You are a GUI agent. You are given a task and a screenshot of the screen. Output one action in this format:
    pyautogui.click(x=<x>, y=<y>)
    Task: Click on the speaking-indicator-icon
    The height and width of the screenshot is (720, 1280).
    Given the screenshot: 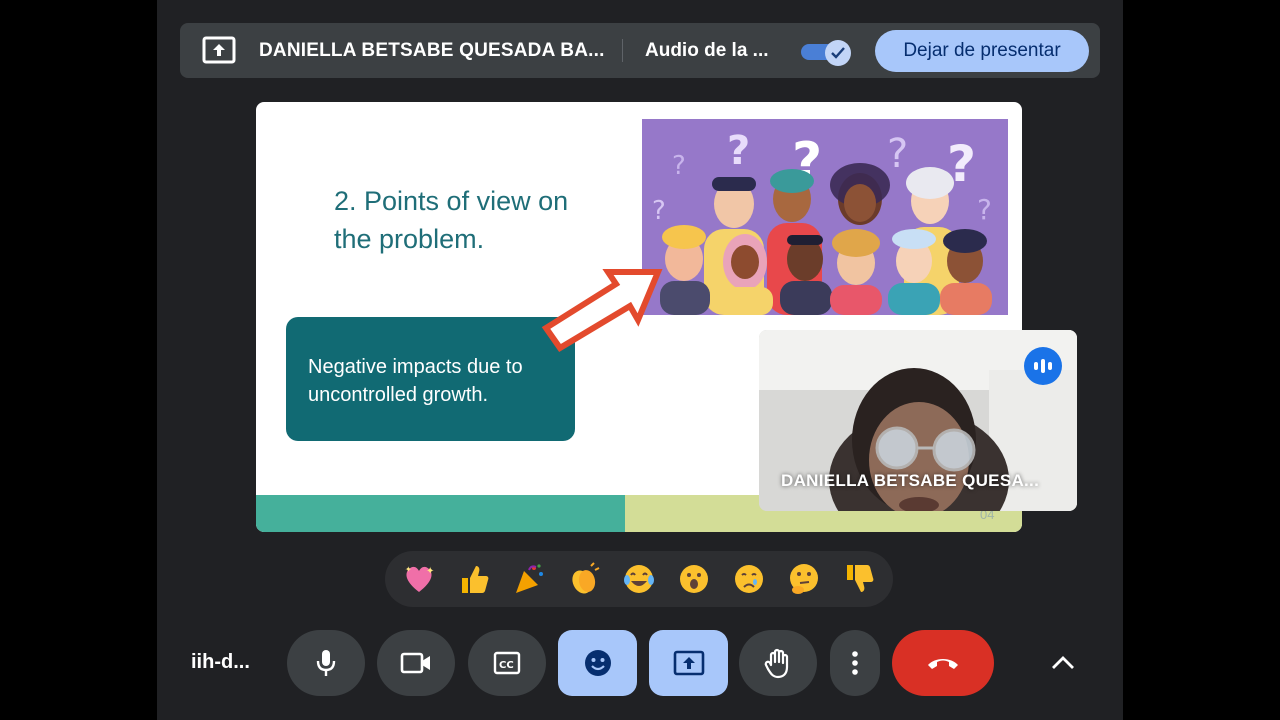 What is the action you would take?
    pyautogui.click(x=1043, y=366)
    